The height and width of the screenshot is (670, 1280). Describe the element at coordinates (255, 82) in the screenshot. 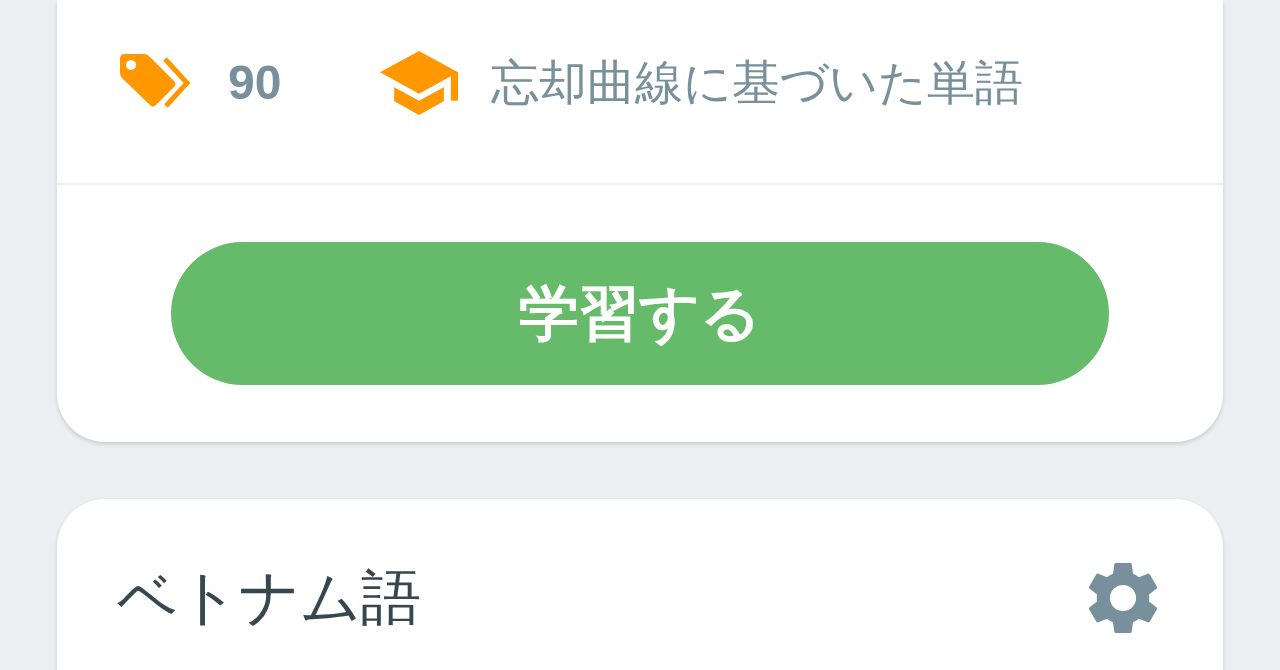

I see `tag-count: 90` at that location.